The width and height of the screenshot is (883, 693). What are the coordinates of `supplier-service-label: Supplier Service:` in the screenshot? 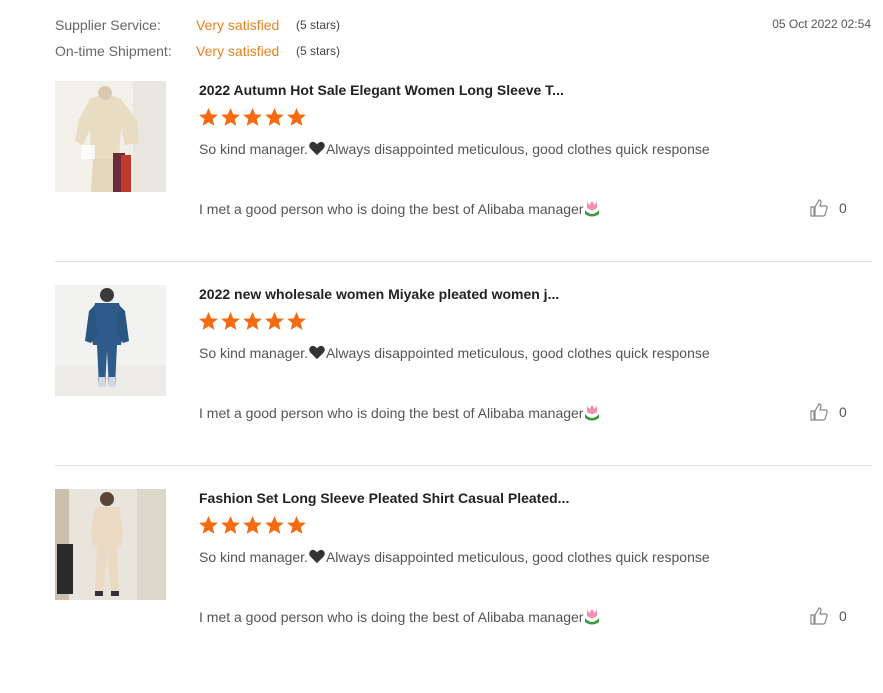 It's located at (108, 25).